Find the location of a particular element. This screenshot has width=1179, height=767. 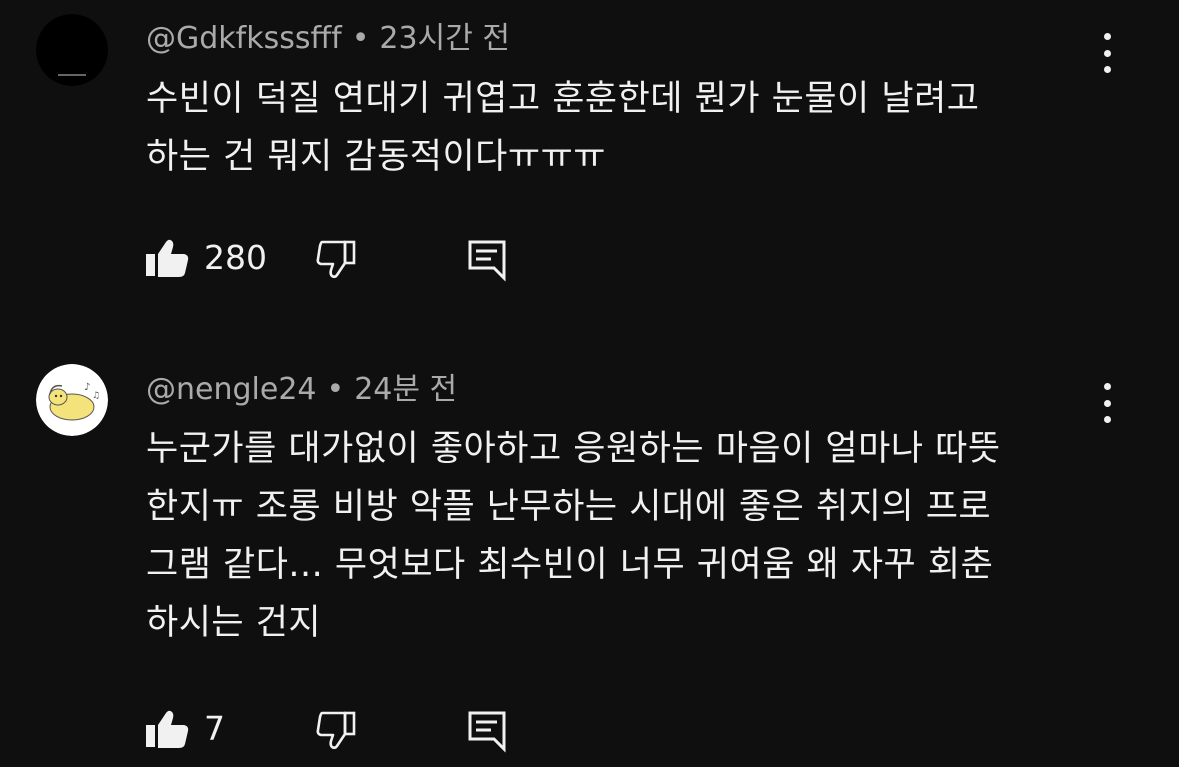

comment-time: 24분 전 is located at coordinates (405, 389).